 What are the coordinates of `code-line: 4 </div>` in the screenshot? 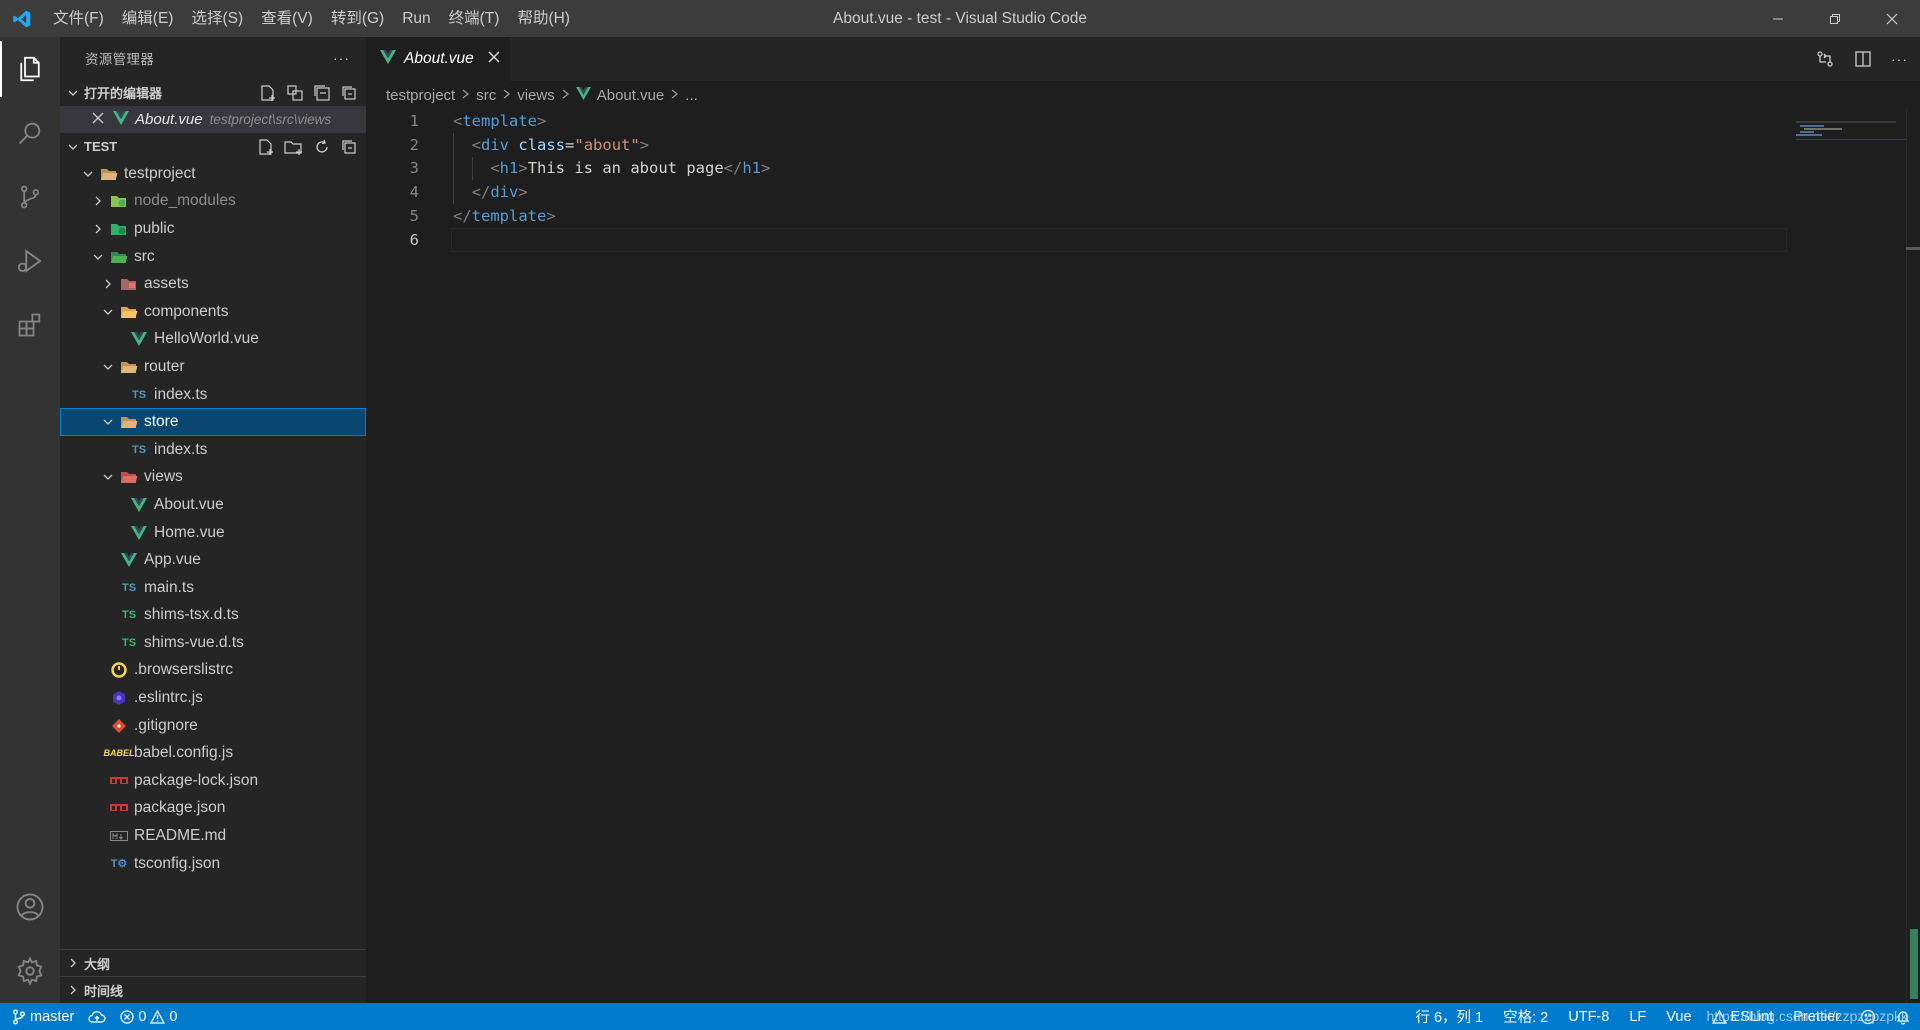 It's located at (1143, 192).